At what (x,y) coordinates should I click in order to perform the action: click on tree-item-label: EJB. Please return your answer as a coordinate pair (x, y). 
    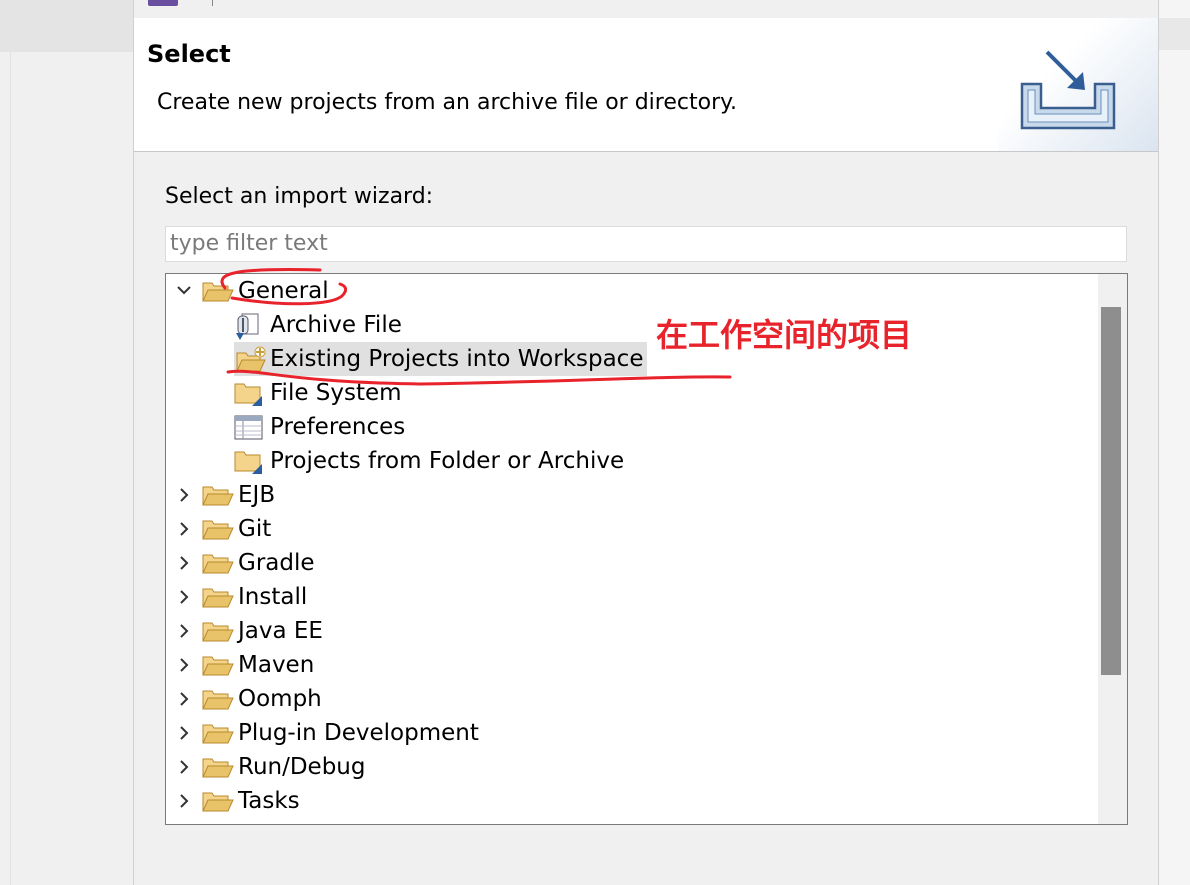
    Looking at the image, I should click on (257, 495).